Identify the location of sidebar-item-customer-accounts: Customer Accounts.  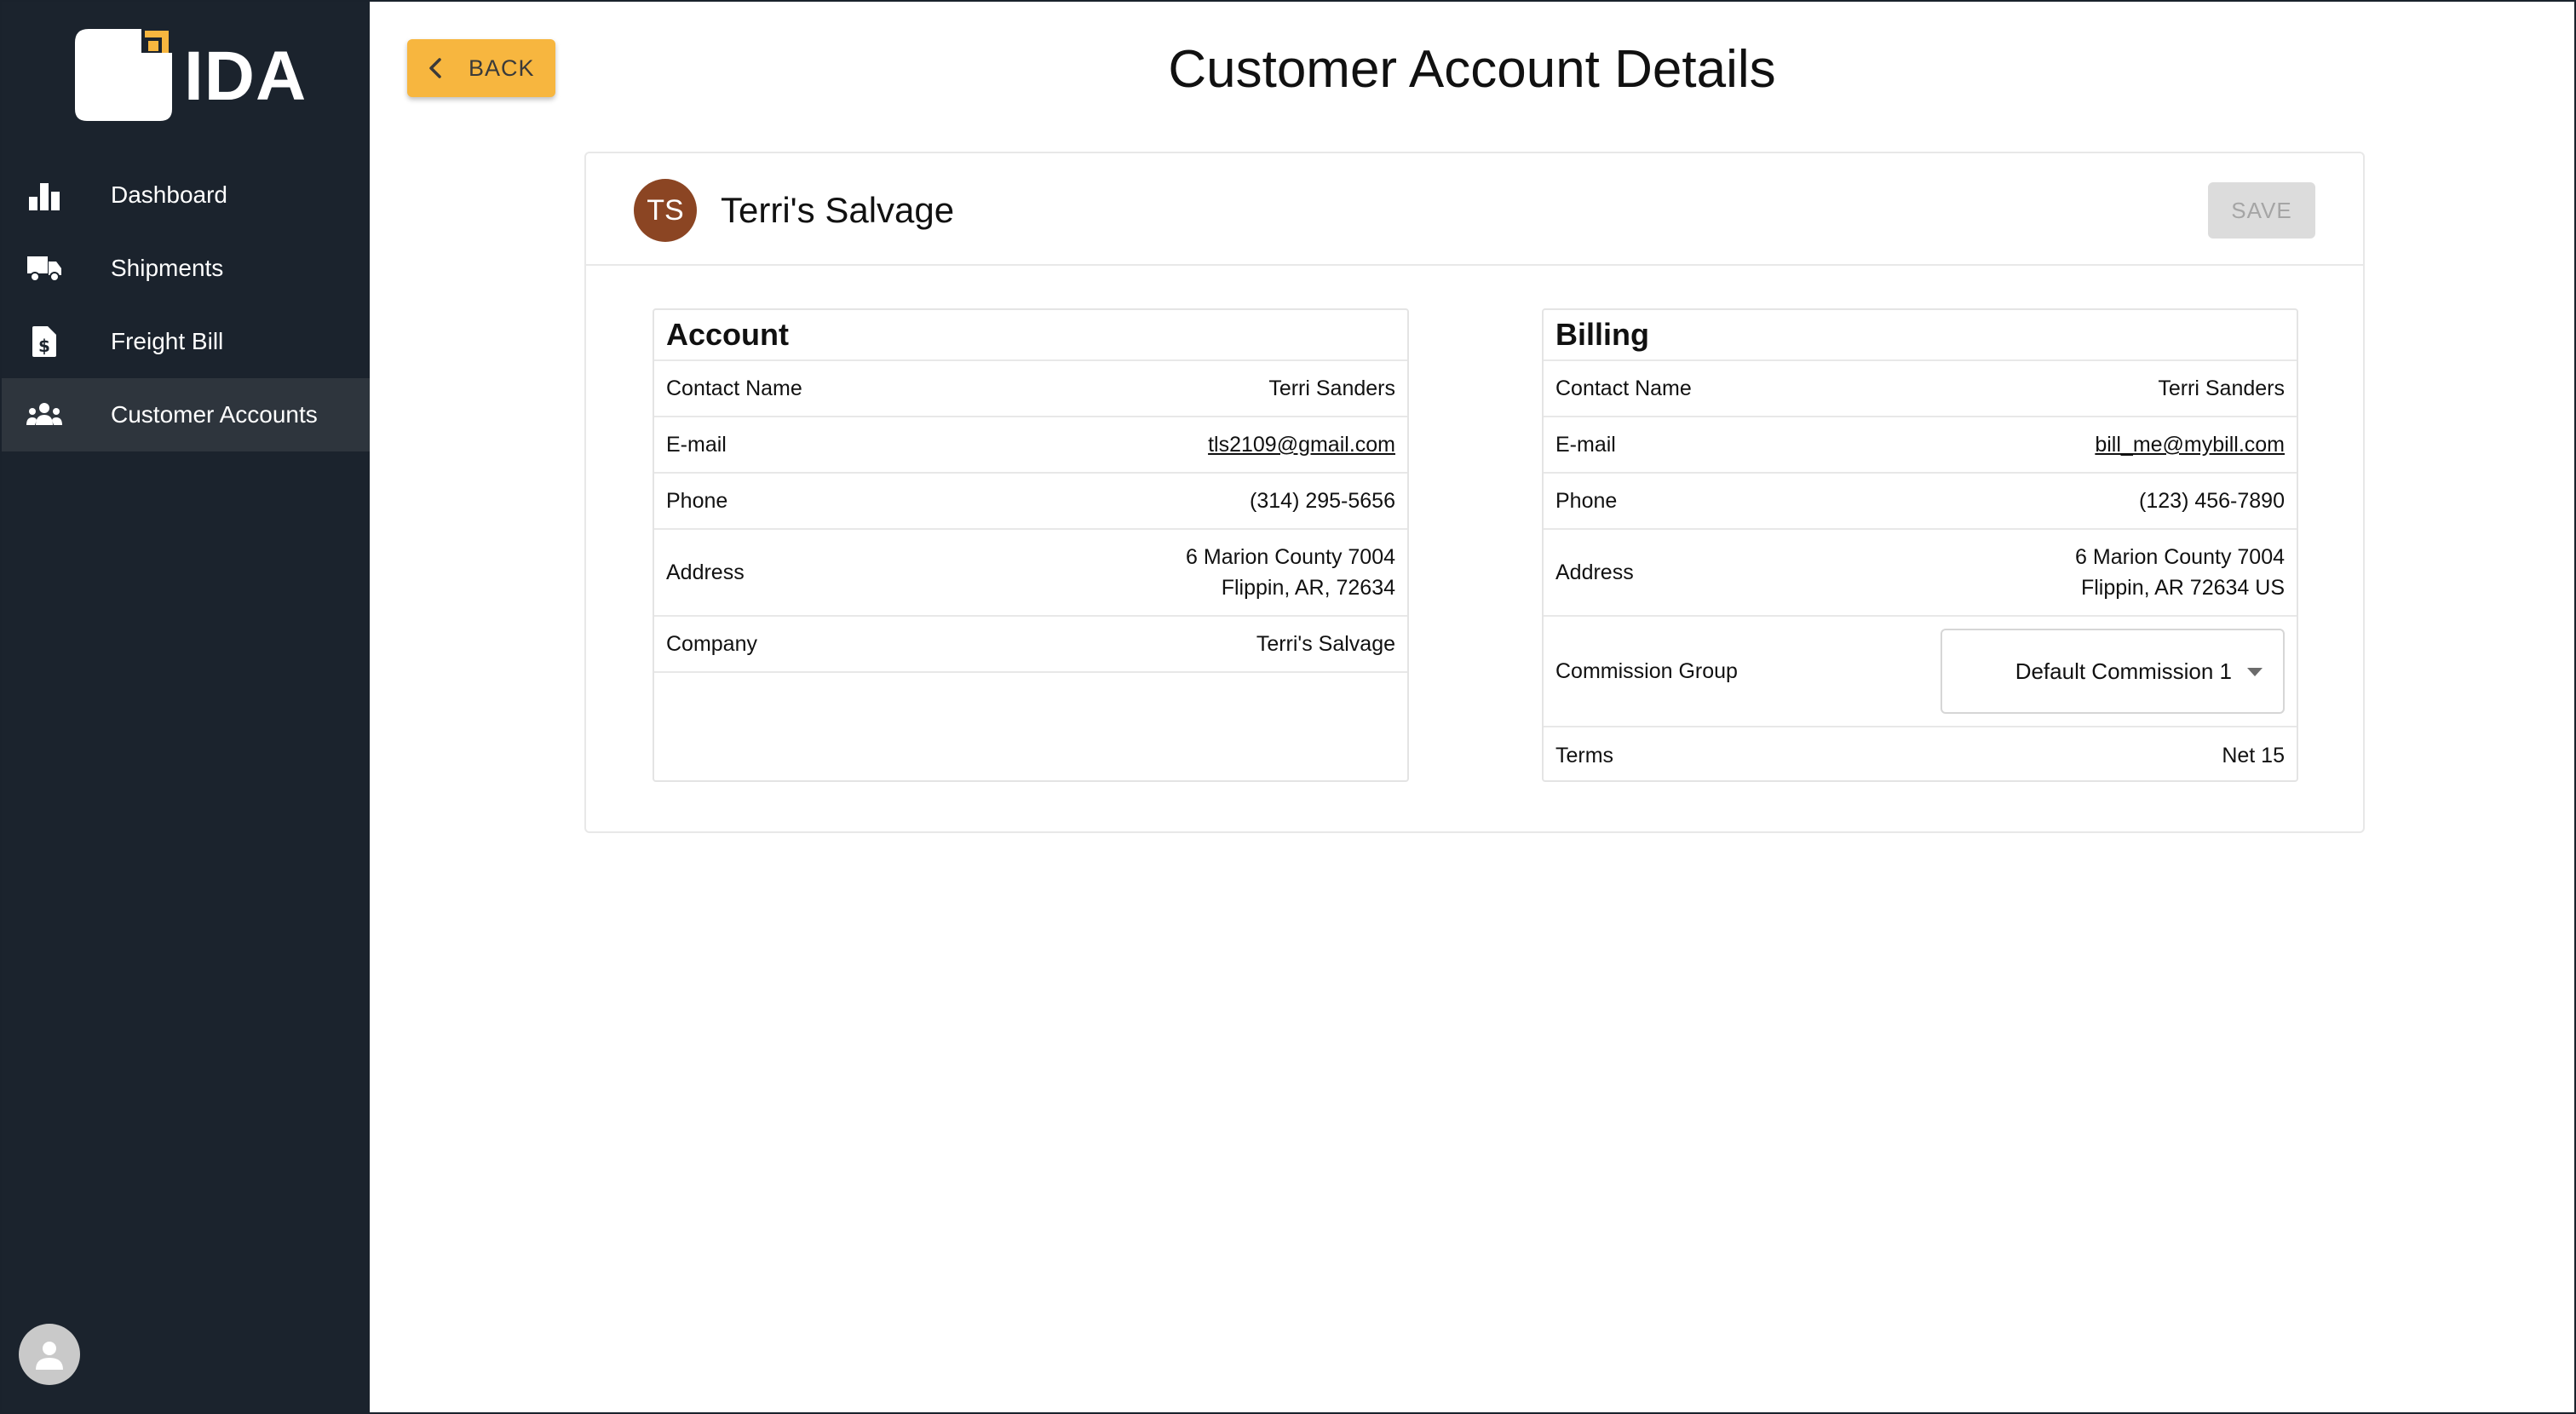
(186, 414).